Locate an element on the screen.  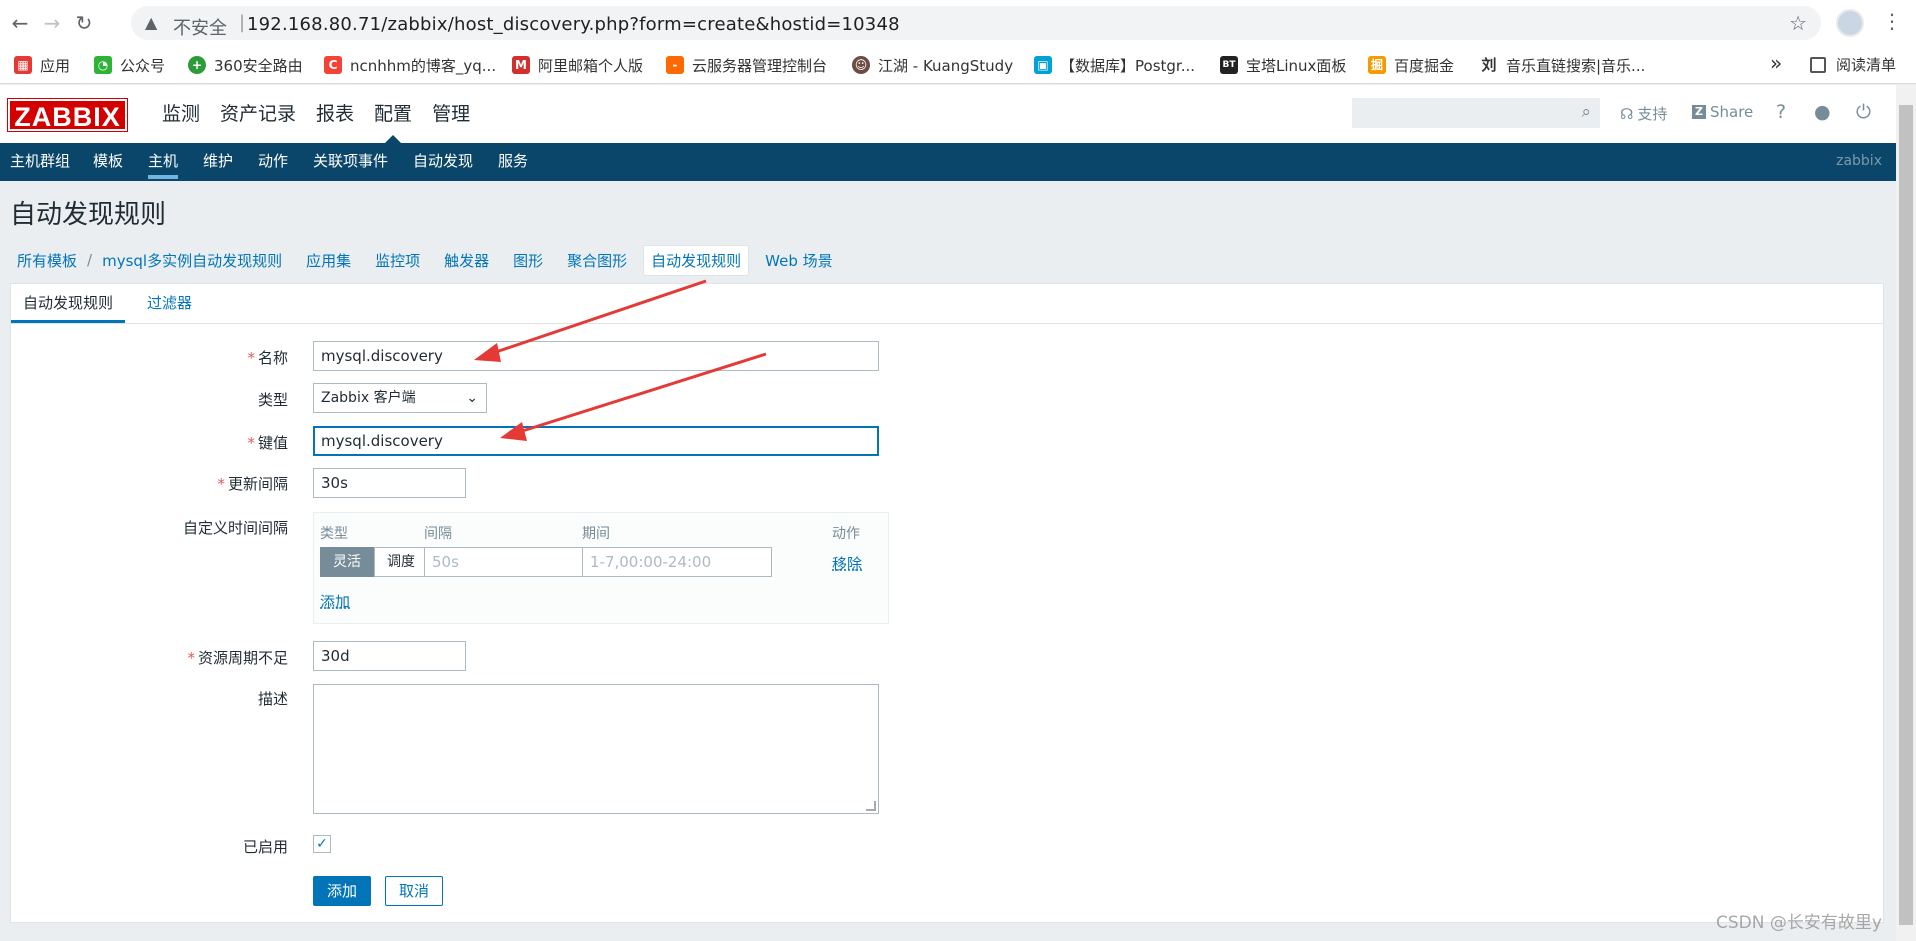
menu-reports: 报表 is located at coordinates (335, 114).